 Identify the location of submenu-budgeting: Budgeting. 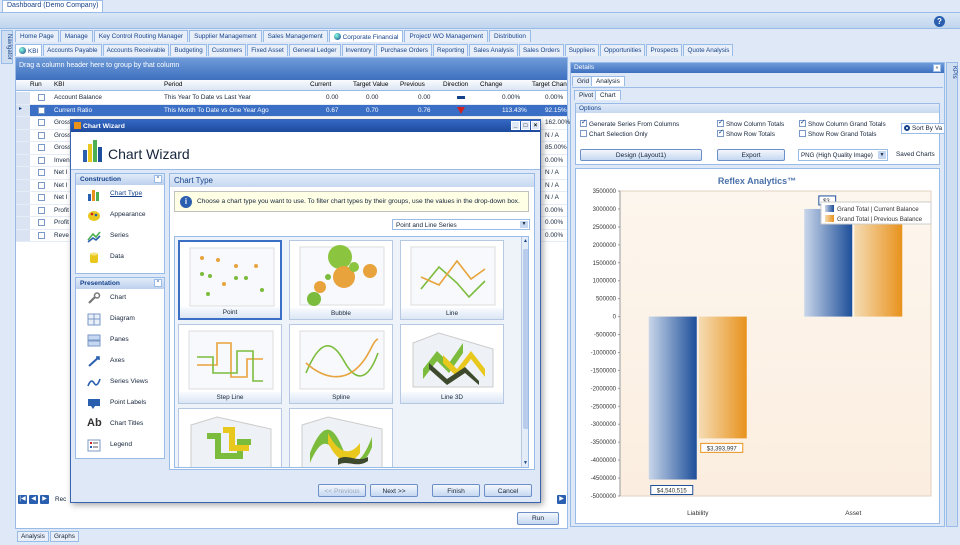
(188, 50).